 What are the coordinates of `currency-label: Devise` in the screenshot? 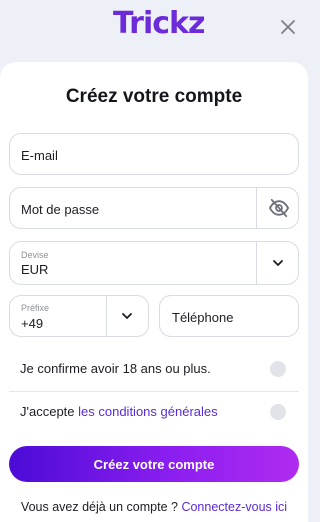 It's located at (35, 255).